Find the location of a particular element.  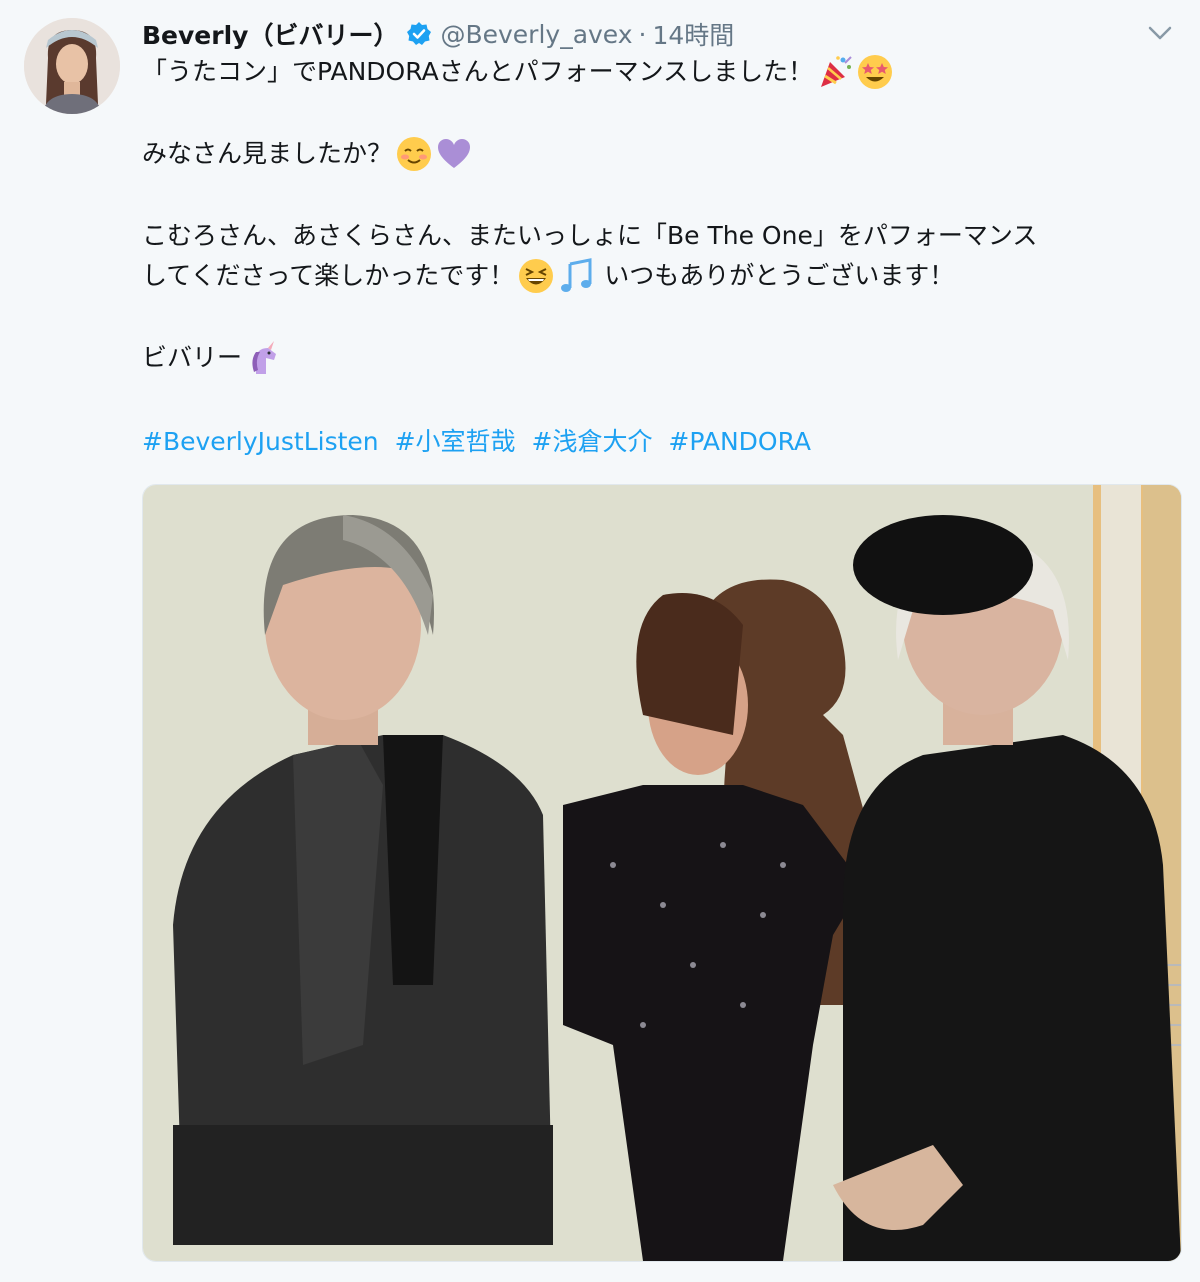

chevron-down-icon is located at coordinates (1160, 33).